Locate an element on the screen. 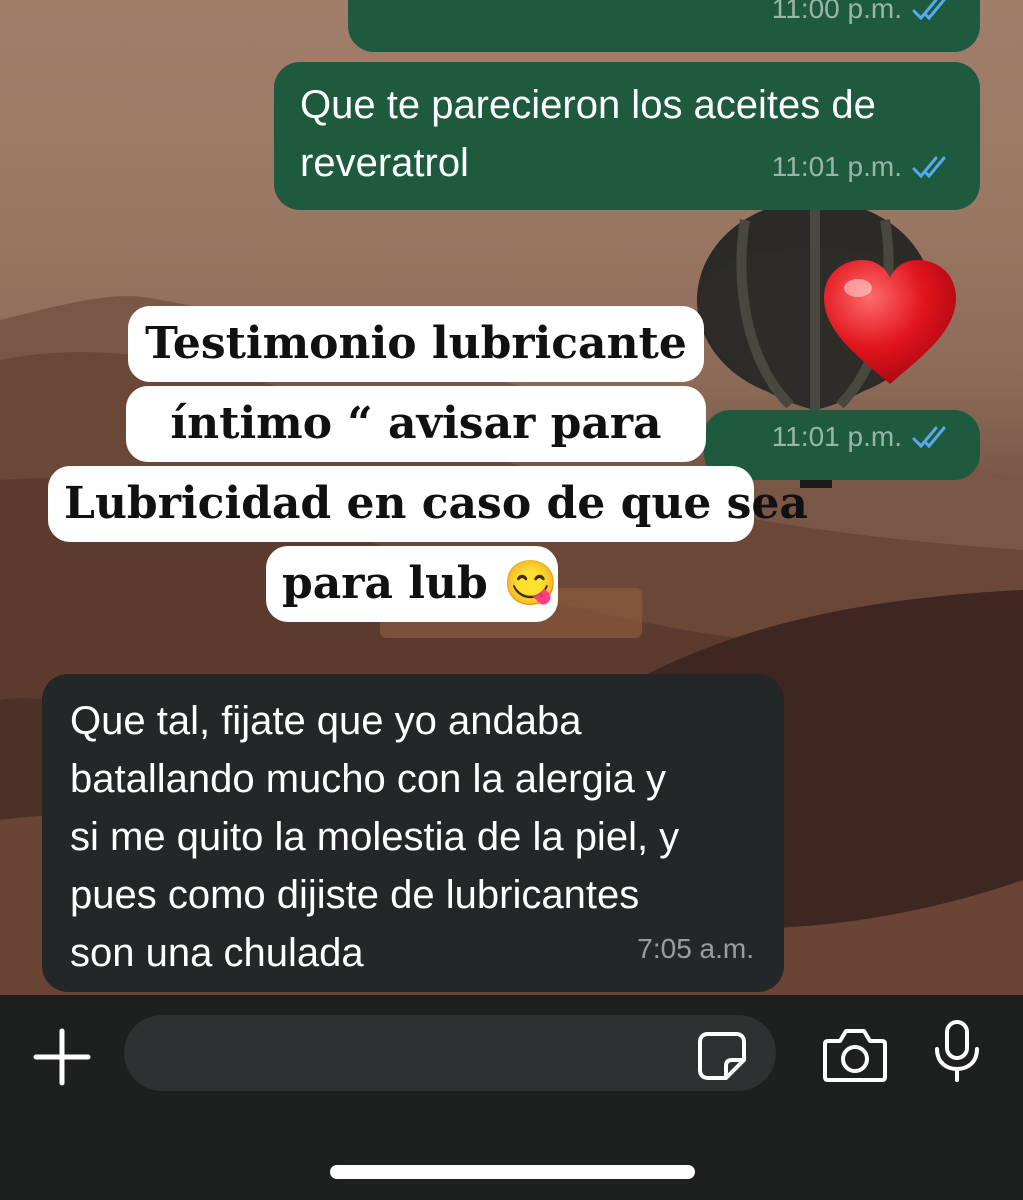 Image resolution: width=1023 pixels, height=1200 pixels. message-time: 11:00 p.m. is located at coordinates (836, 12).